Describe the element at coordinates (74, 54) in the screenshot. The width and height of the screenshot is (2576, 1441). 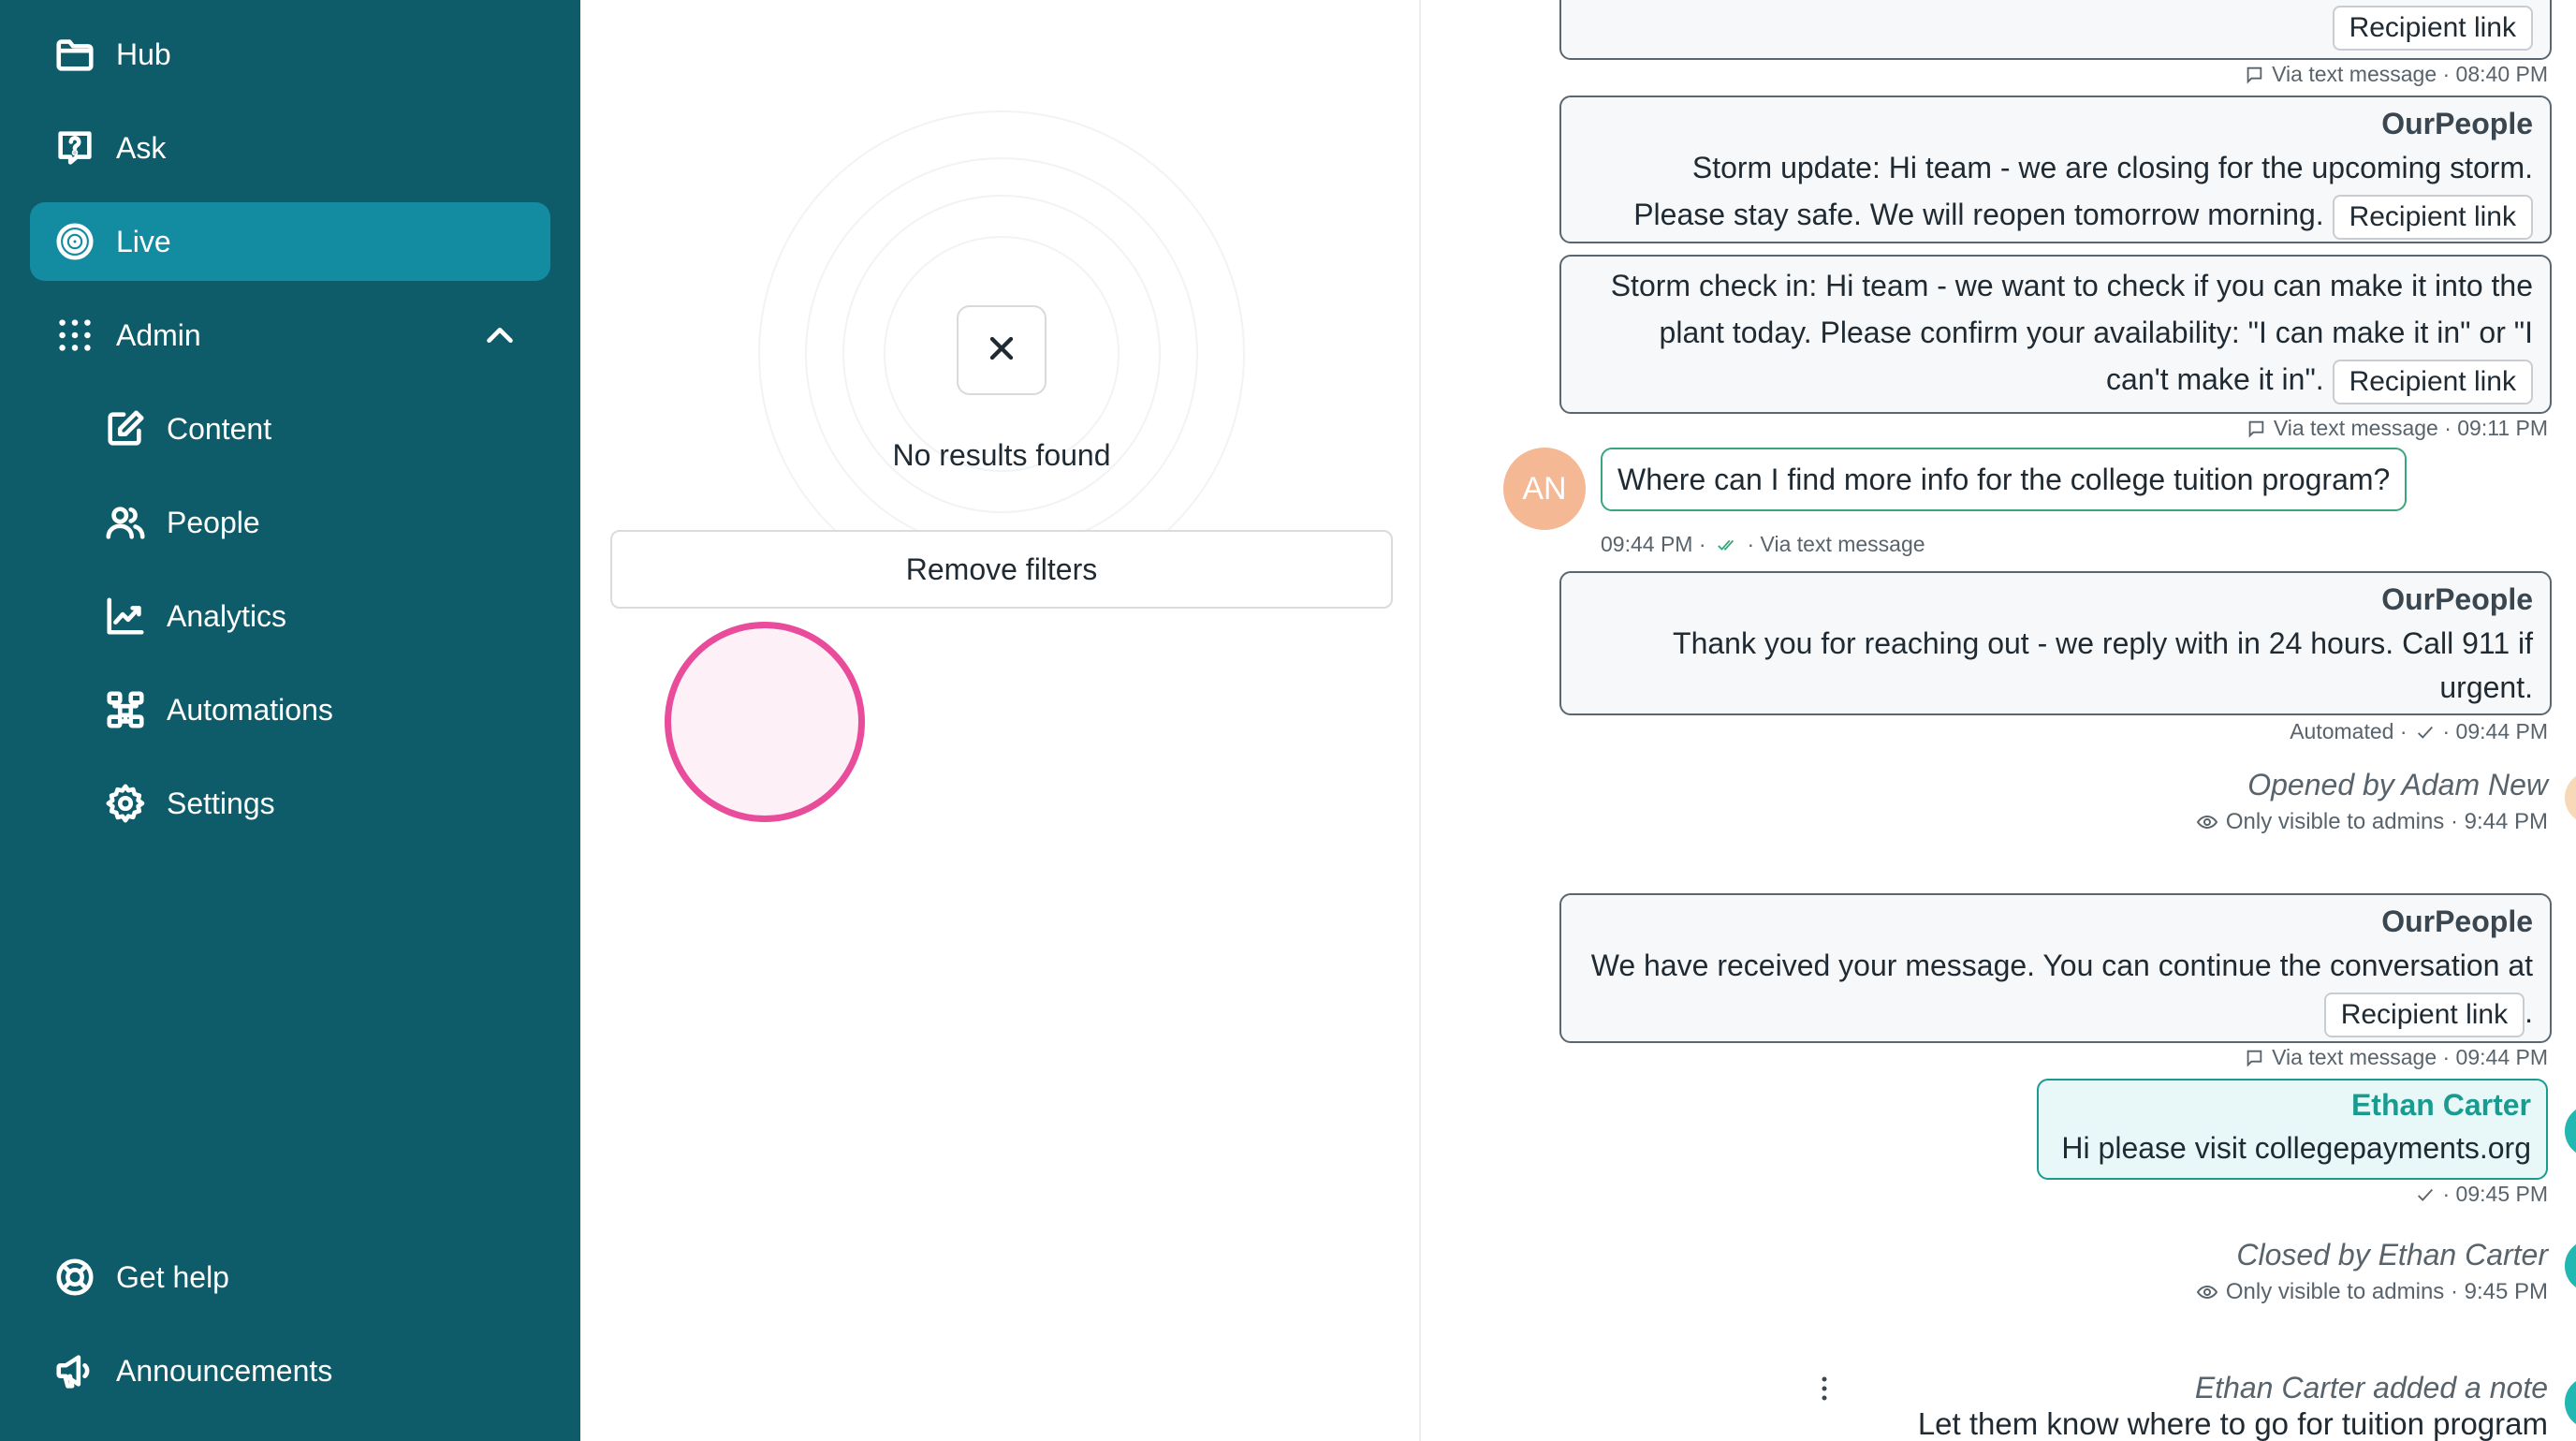
I see `folder-icon` at that location.